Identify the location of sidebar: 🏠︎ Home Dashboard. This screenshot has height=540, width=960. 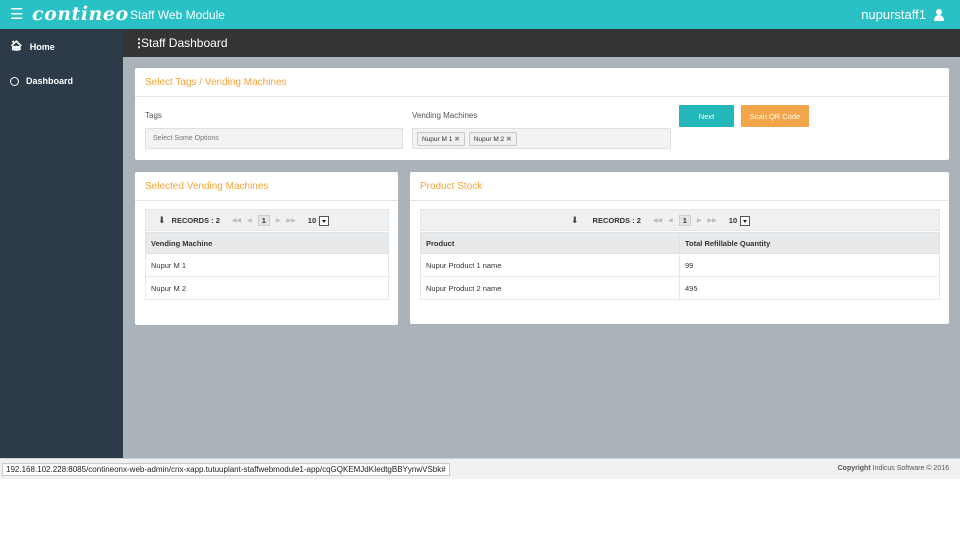
(61, 243).